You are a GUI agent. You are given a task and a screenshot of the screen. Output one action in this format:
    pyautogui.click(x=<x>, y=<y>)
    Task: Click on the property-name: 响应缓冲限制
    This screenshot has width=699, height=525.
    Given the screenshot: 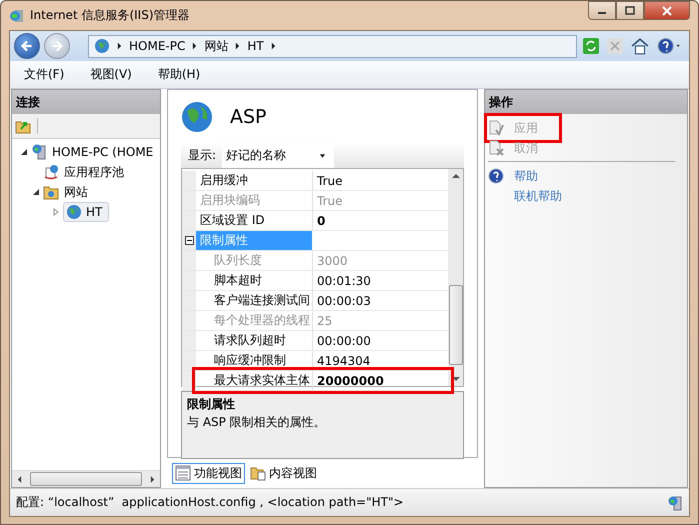 What is the action you would take?
    pyautogui.click(x=254, y=360)
    